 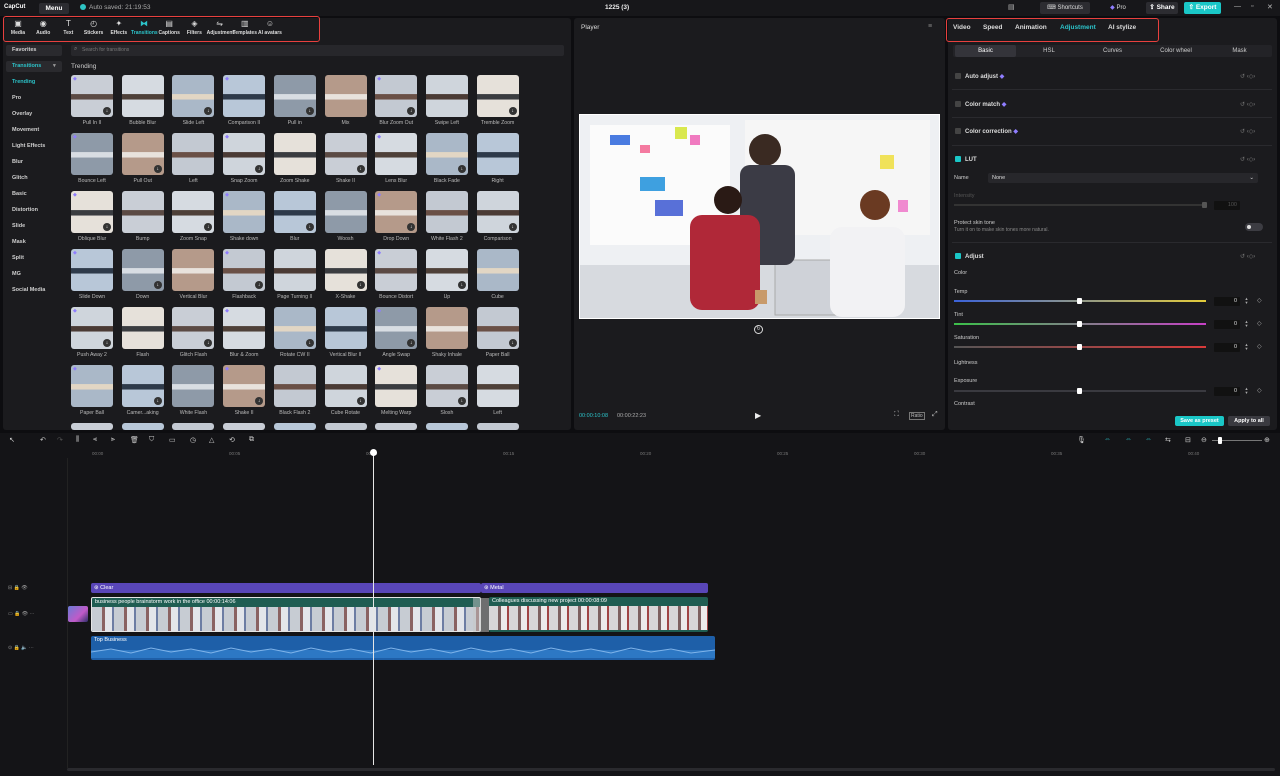 I want to click on tab-adjustment: Adjustment, so click(x=1078, y=27).